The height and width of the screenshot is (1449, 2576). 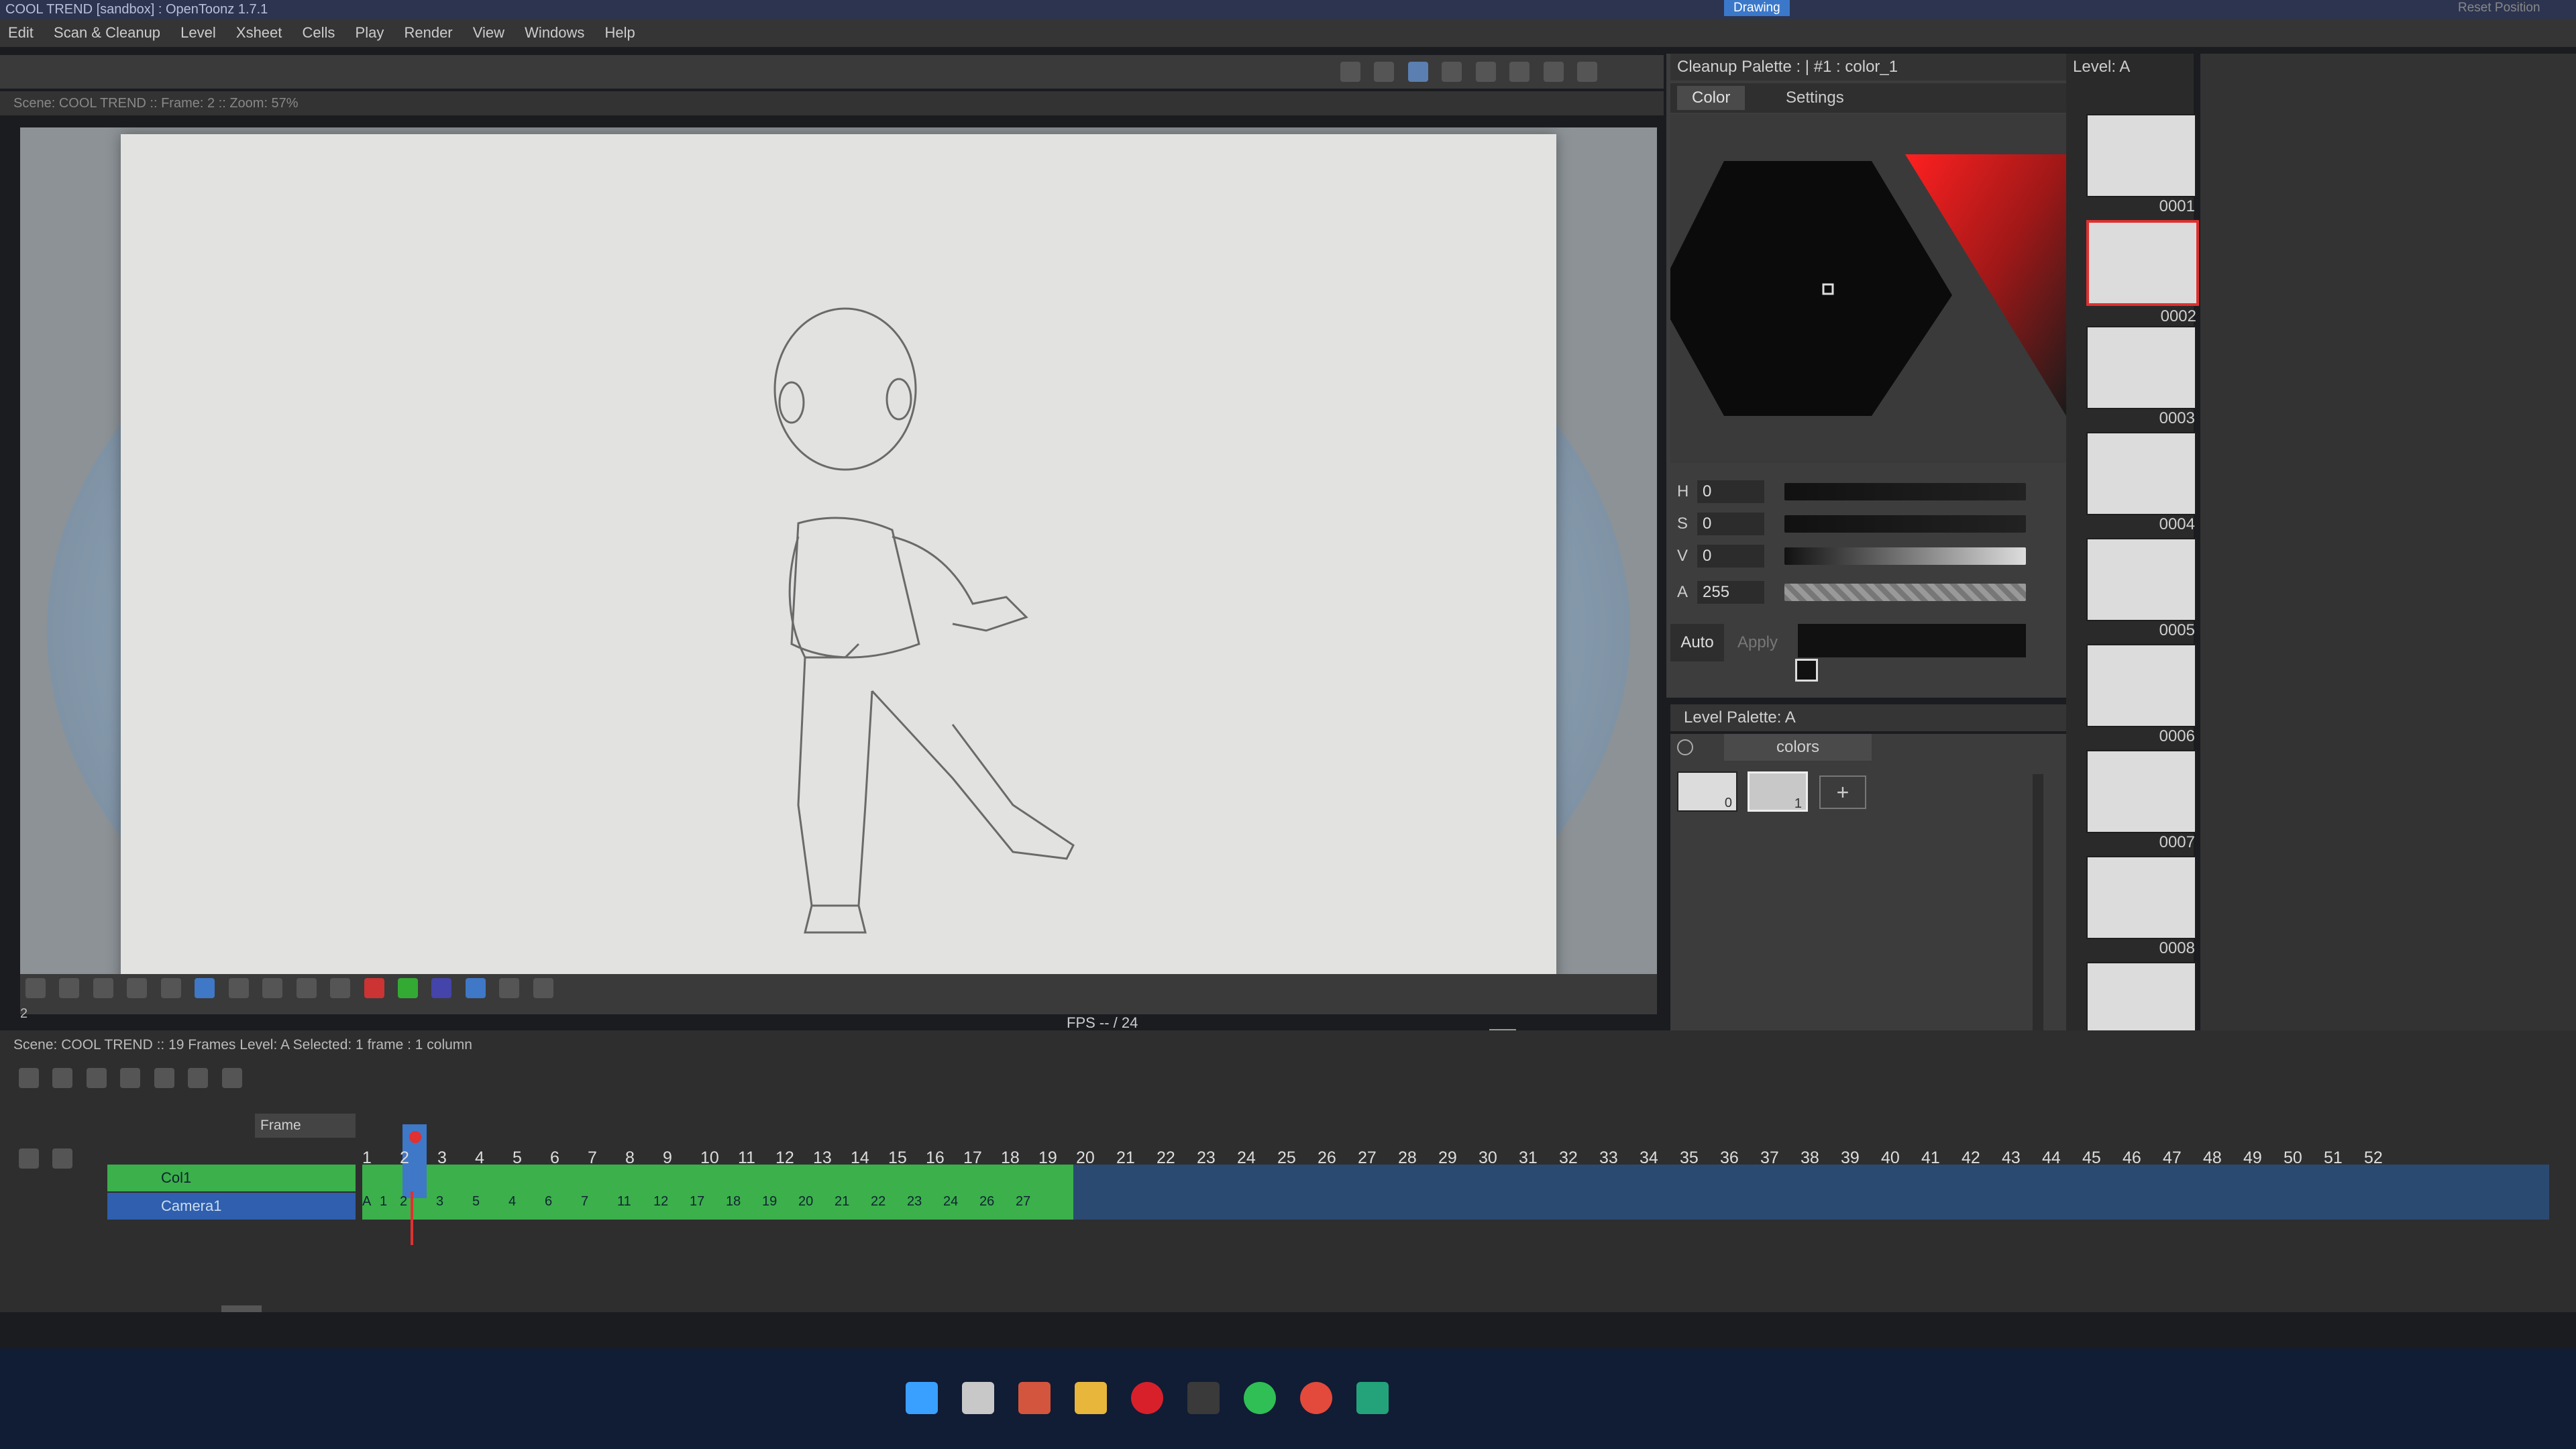 What do you see at coordinates (415, 1137) in the screenshot?
I see `playhead-onion-icon` at bounding box center [415, 1137].